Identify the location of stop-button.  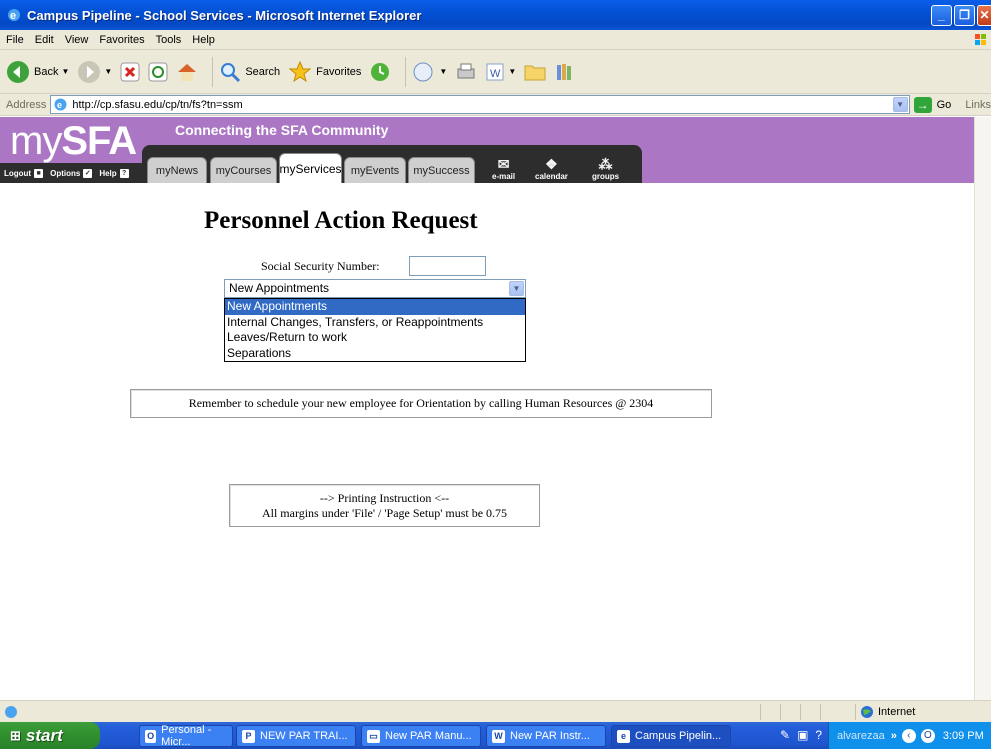
(130, 72).